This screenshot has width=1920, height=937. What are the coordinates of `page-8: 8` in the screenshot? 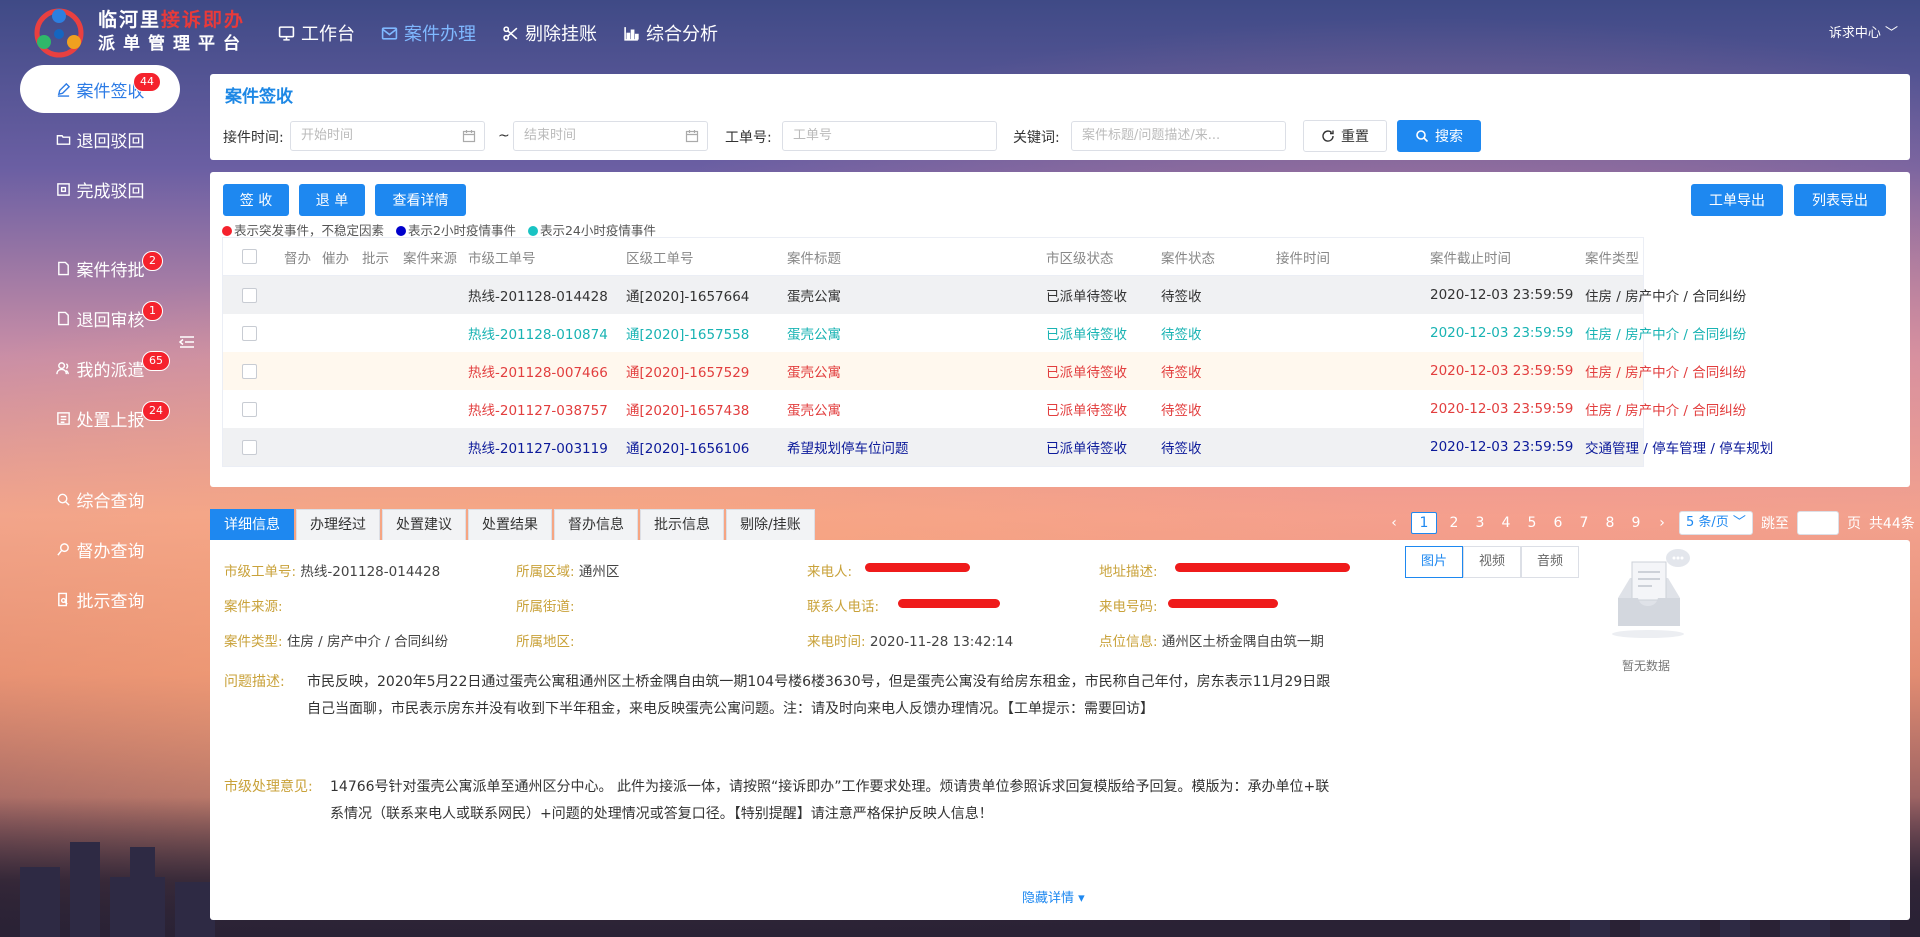 It's located at (1610, 523).